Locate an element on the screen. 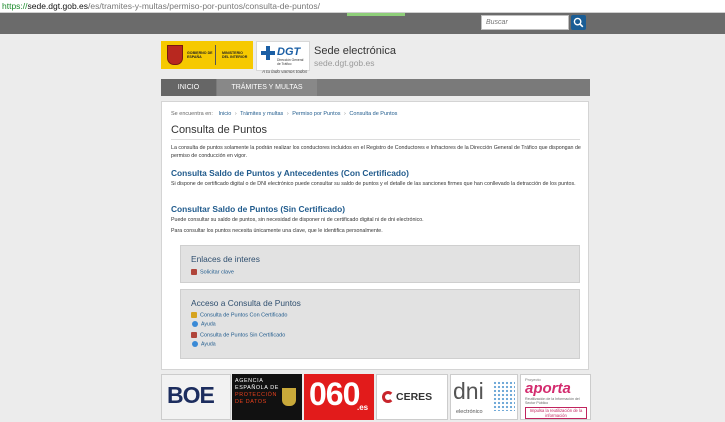  nav-item-inicio: INICIO is located at coordinates (188, 87).